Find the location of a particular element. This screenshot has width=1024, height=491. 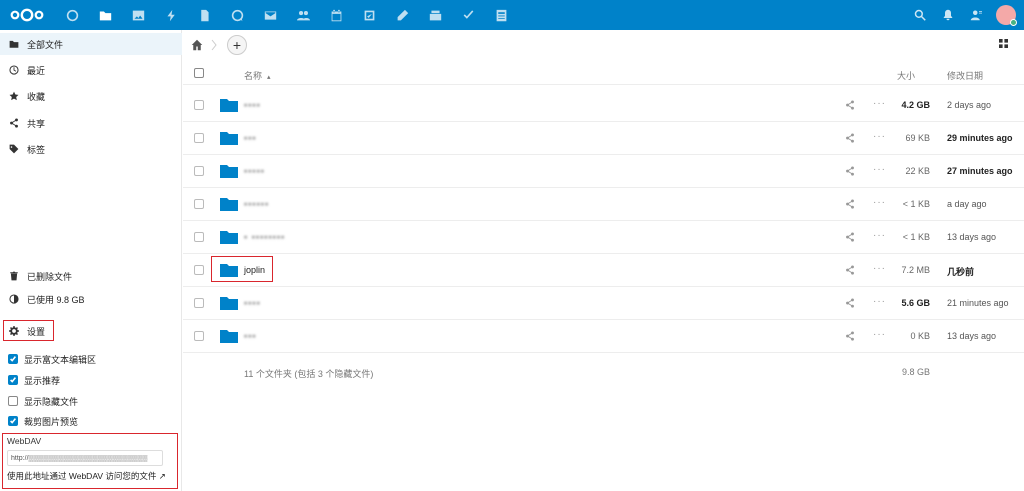

file-modified: 几秒前 is located at coordinates (961, 272).